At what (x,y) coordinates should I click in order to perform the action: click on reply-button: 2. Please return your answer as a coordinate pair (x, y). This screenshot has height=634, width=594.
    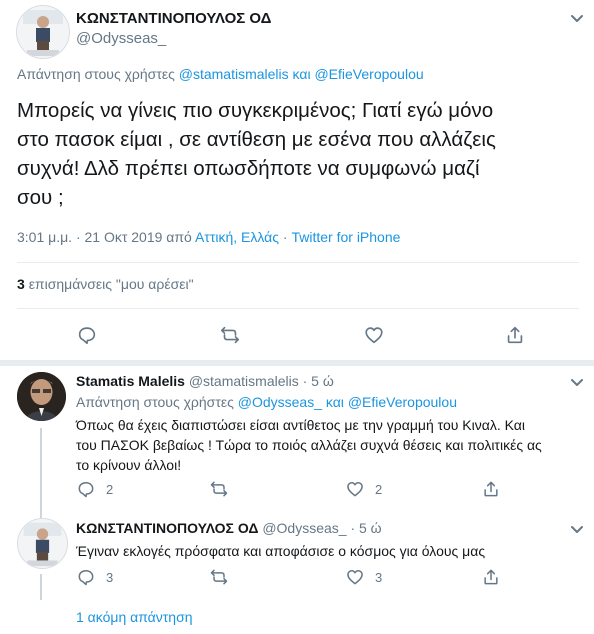
    Looking at the image, I should click on (94, 489).